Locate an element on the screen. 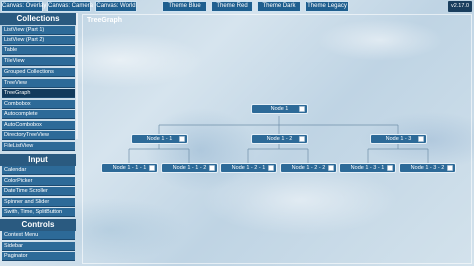  sidebar-item-combobox: Combobox is located at coordinates (38, 104).